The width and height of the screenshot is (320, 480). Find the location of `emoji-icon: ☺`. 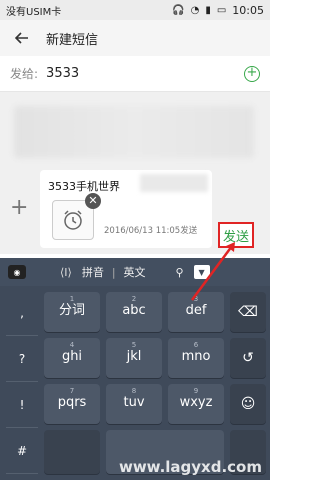

emoji-icon: ☺ is located at coordinates (248, 404).